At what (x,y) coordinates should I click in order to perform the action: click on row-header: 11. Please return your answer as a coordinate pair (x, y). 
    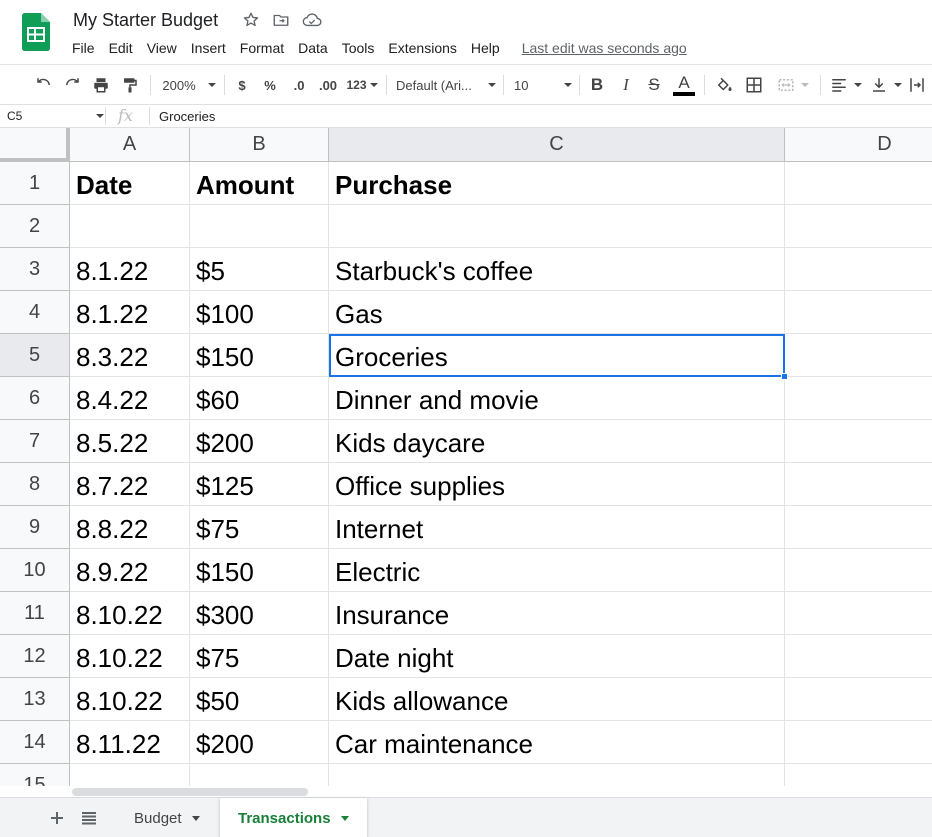
    Looking at the image, I should click on (35, 613).